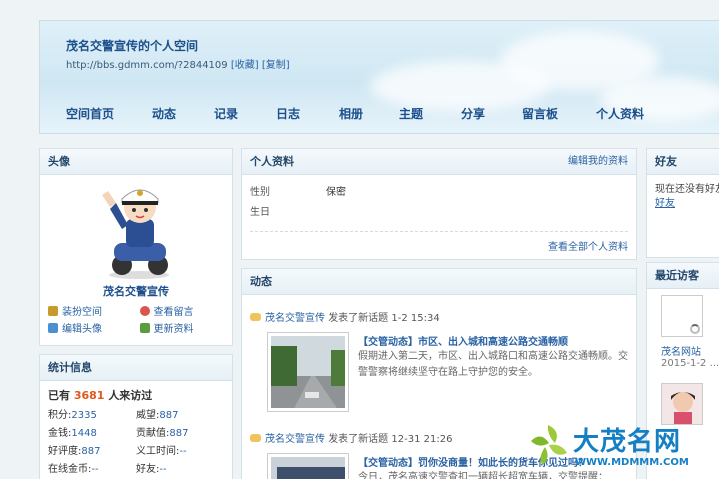 The height and width of the screenshot is (479, 719). What do you see at coordinates (626, 113) in the screenshot?
I see `nav-profile: 个人资料` at bounding box center [626, 113].